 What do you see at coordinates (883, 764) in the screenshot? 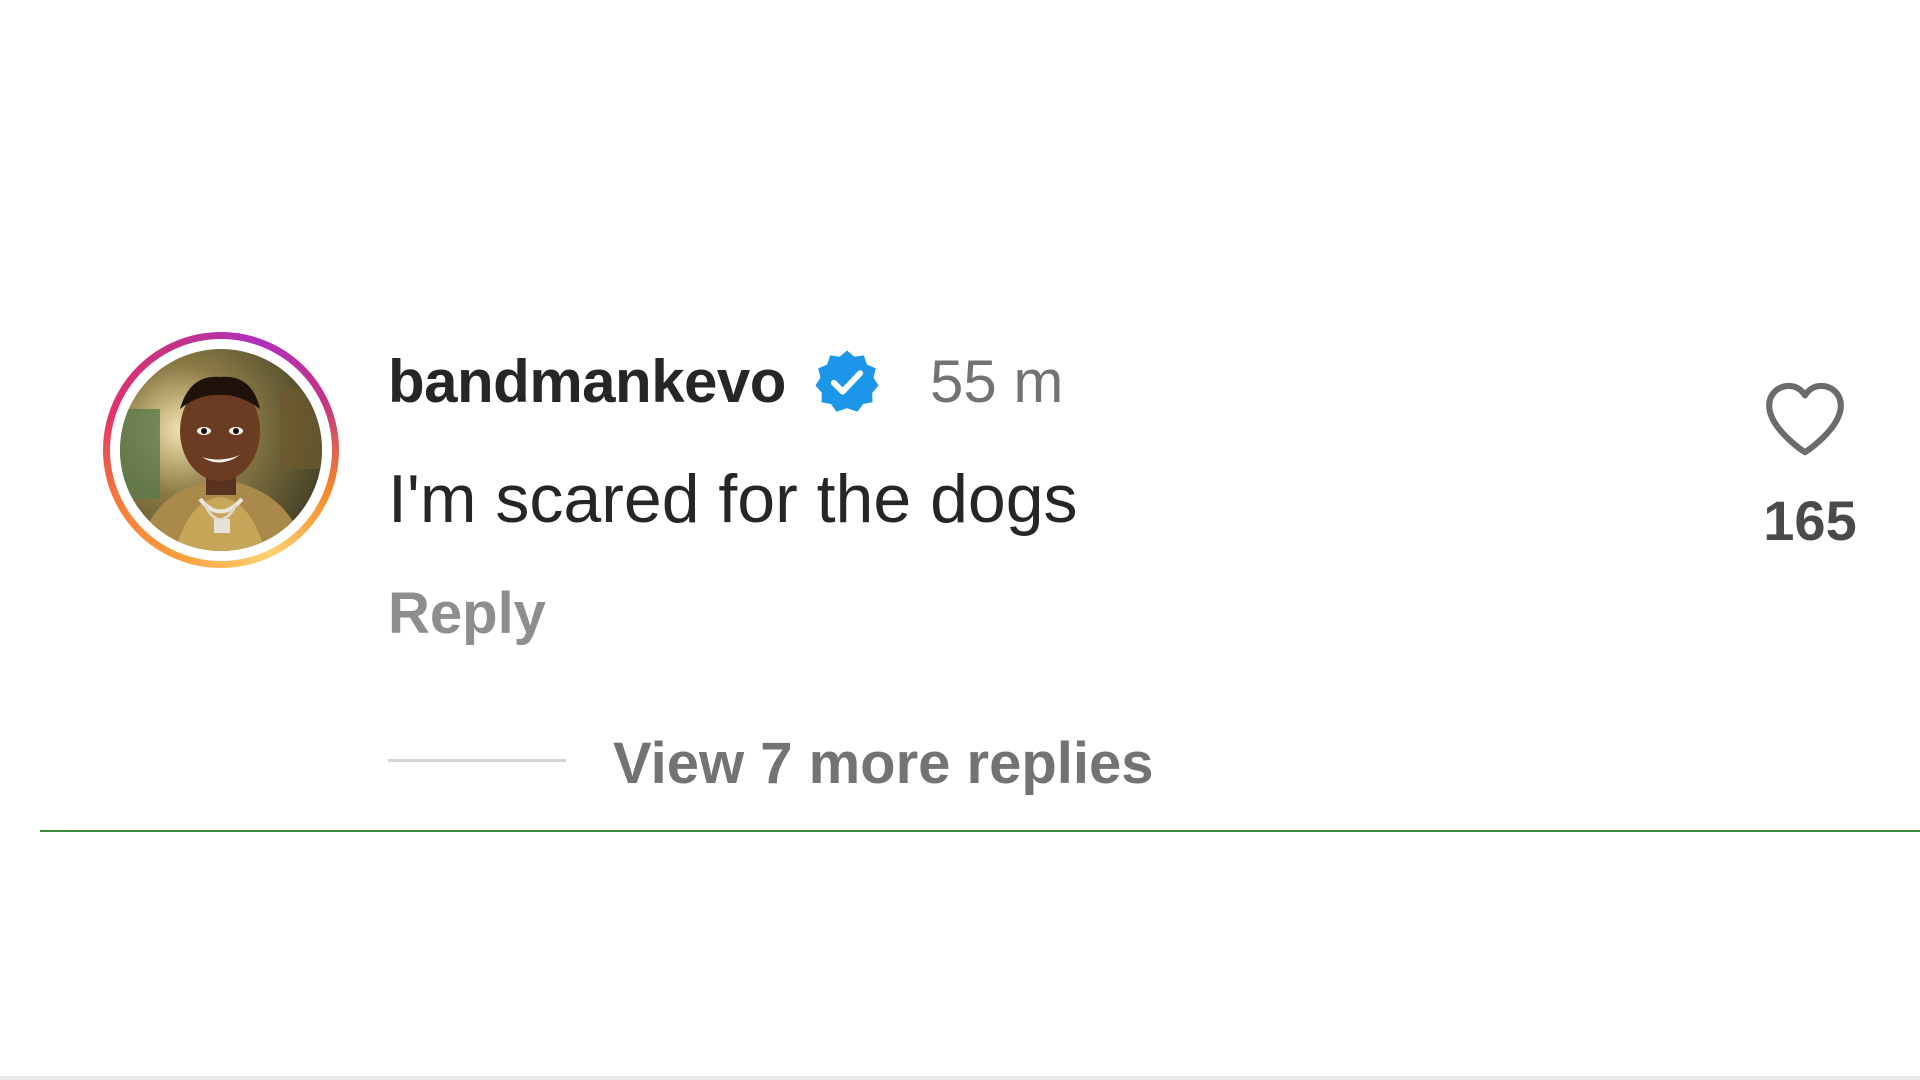
I see `view-more-replies-button: View 7 more replies` at bounding box center [883, 764].